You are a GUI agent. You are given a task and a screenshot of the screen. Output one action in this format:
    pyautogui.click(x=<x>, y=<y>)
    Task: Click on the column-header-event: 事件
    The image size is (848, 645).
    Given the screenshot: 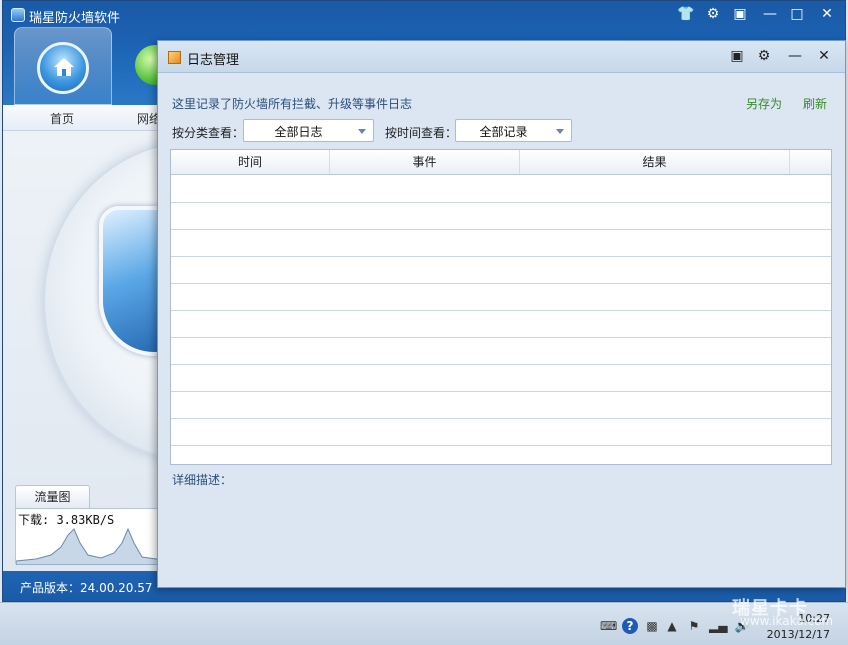 What is the action you would take?
    pyautogui.click(x=425, y=162)
    